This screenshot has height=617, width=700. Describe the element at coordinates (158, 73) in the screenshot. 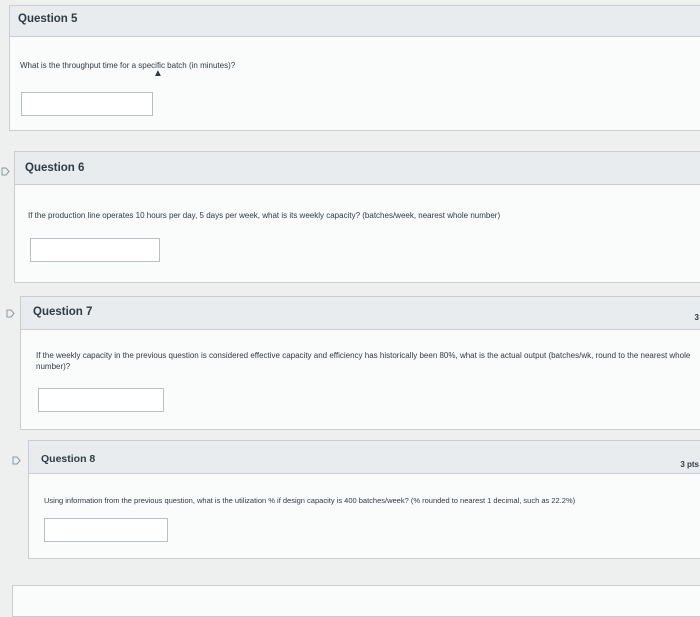

I see `mouse-cursor-icon: ▲` at that location.